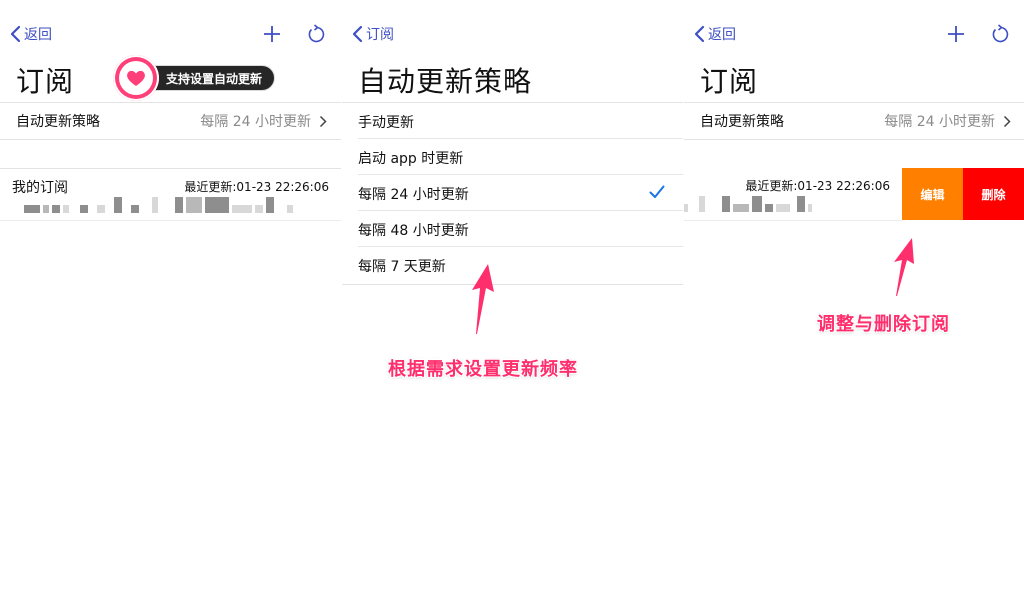  Describe the element at coordinates (512, 35) in the screenshot. I see `nav-bar: 订阅` at that location.